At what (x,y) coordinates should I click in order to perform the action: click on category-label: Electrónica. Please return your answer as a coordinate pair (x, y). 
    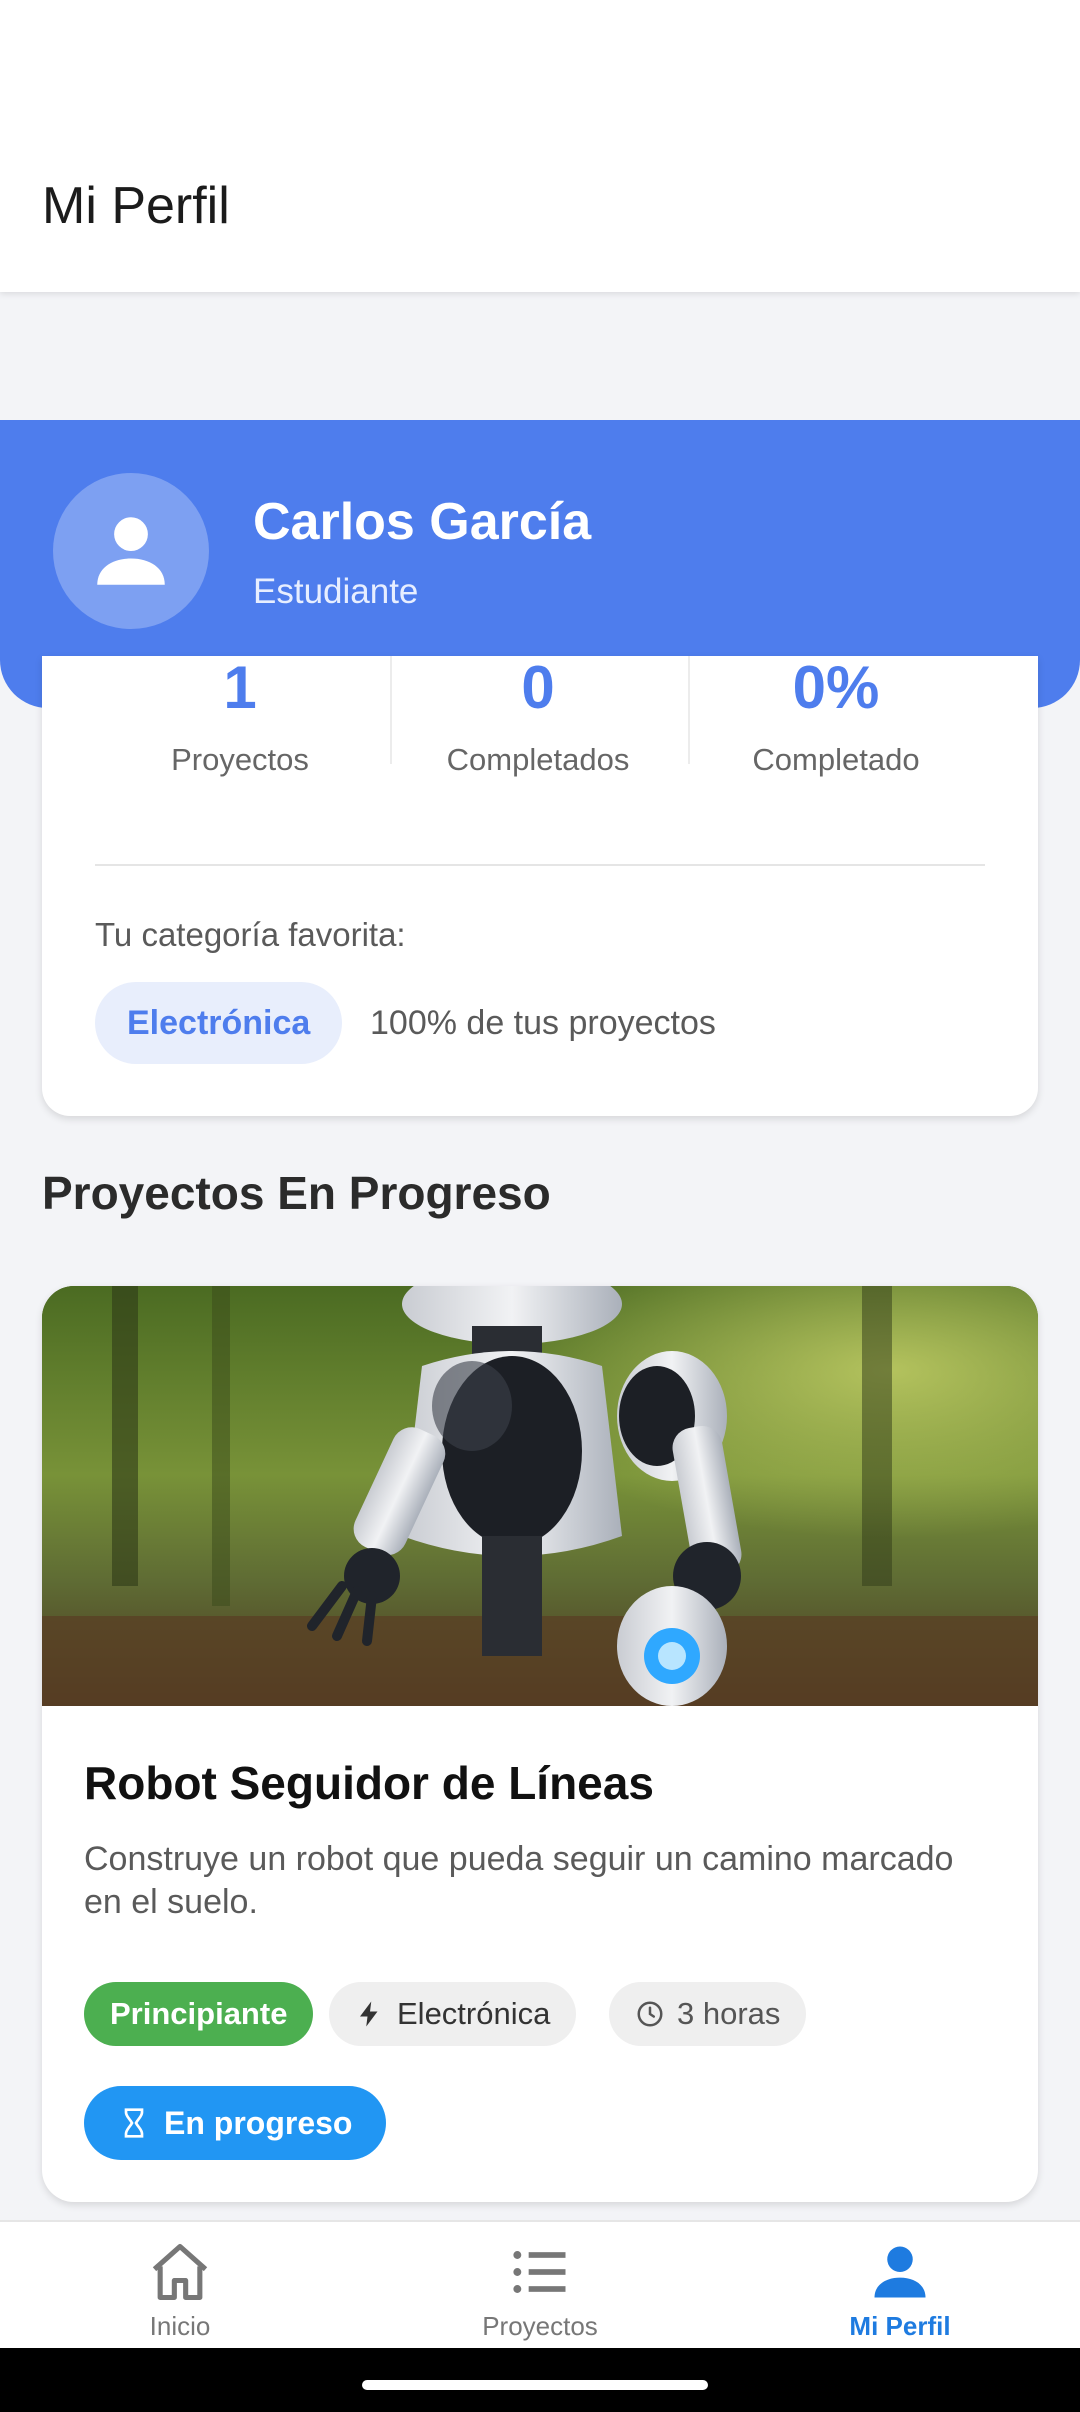
    Looking at the image, I should click on (474, 2013).